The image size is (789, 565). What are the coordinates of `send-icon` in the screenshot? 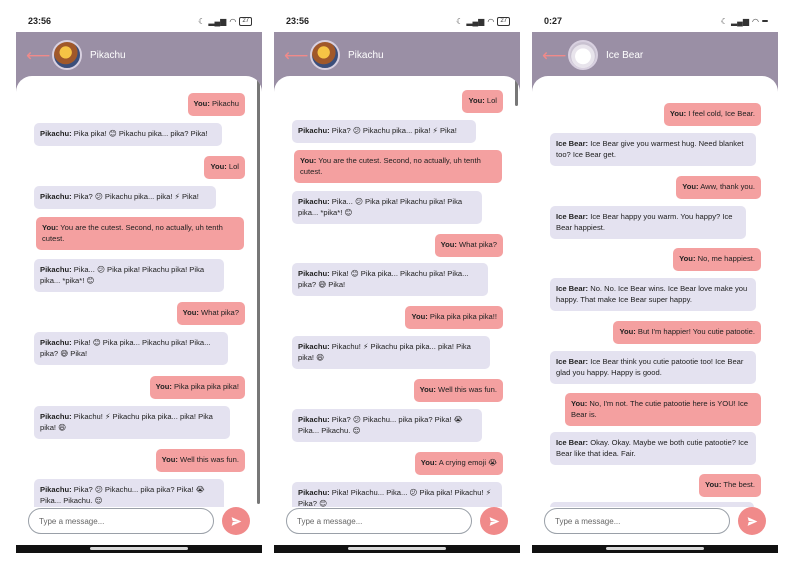 It's located at (752, 521).